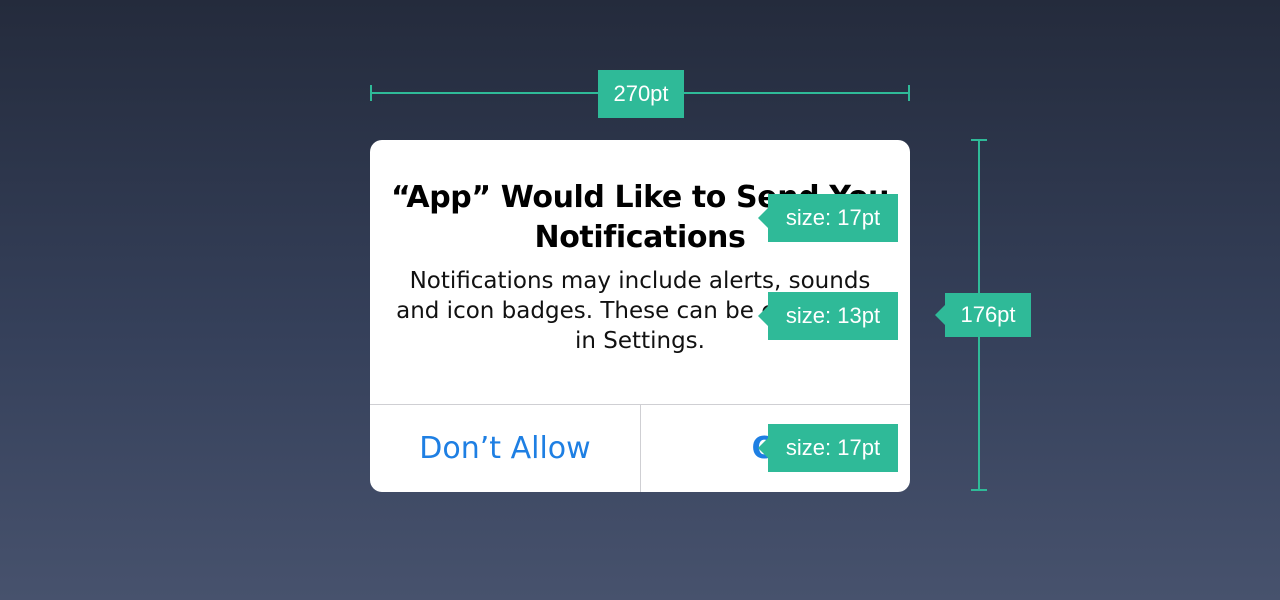 The width and height of the screenshot is (1280, 600). Describe the element at coordinates (909, 93) in the screenshot. I see `width-dimension-right-cap` at that location.